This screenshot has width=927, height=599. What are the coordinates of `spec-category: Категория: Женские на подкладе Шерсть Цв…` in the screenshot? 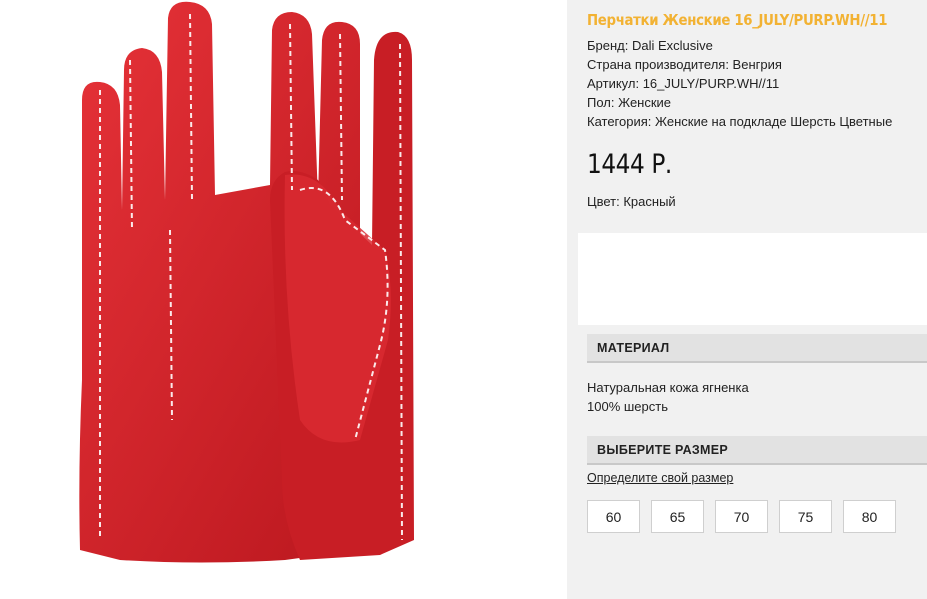 It's located at (740, 121).